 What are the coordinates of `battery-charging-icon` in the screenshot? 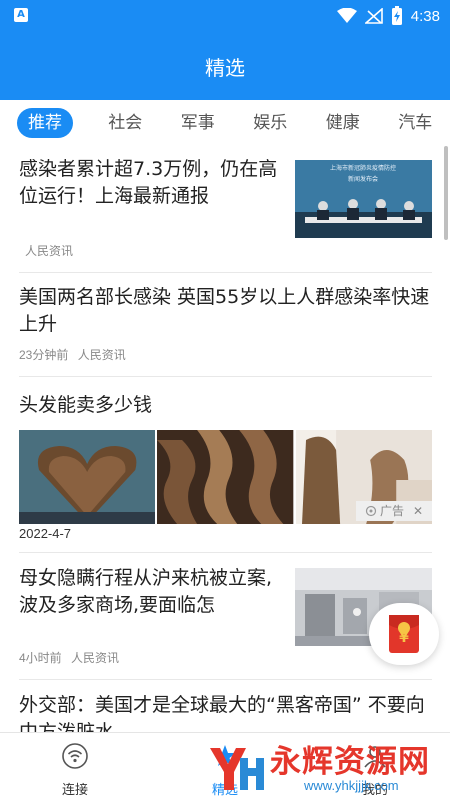 It's located at (396, 15).